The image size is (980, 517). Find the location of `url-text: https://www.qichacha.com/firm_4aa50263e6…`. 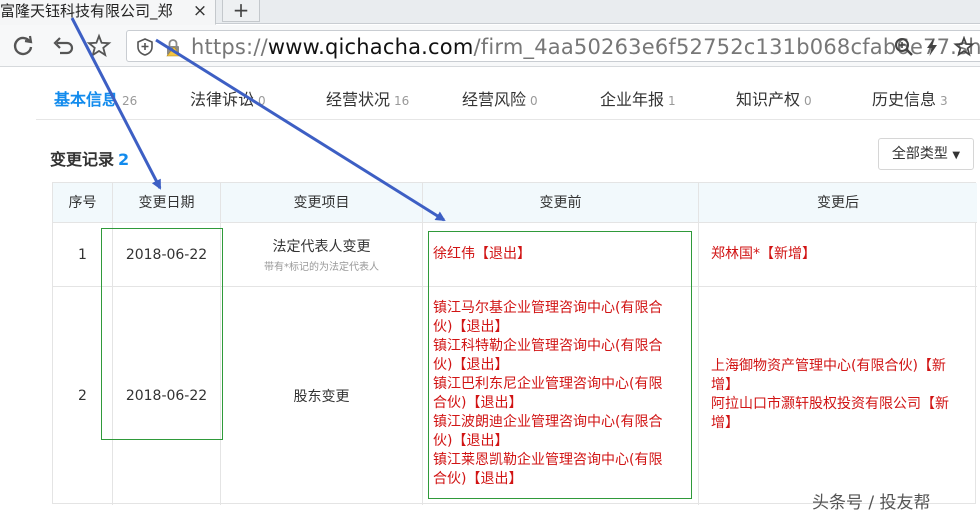

url-text: https://www.qichacha.com/firm_4aa50263e6… is located at coordinates (585, 47).